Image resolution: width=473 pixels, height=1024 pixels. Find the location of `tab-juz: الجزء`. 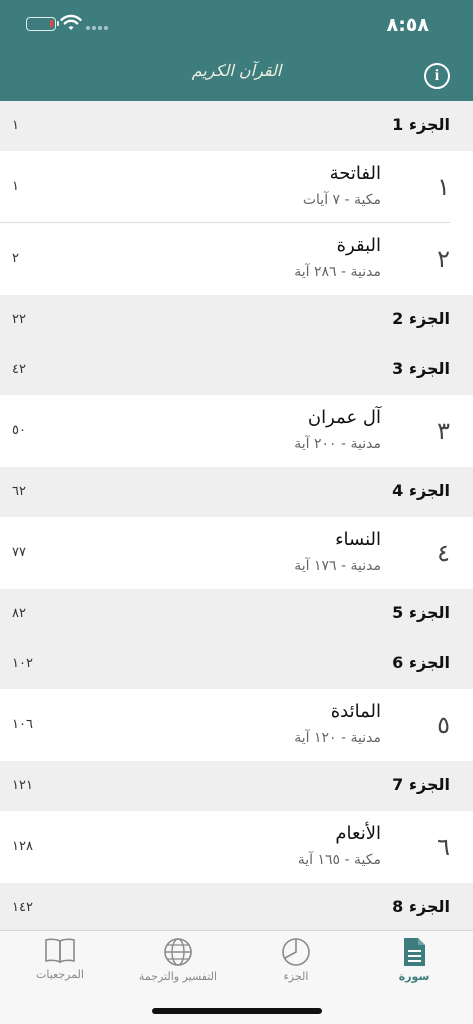

tab-juz: الجزء is located at coordinates (296, 965).